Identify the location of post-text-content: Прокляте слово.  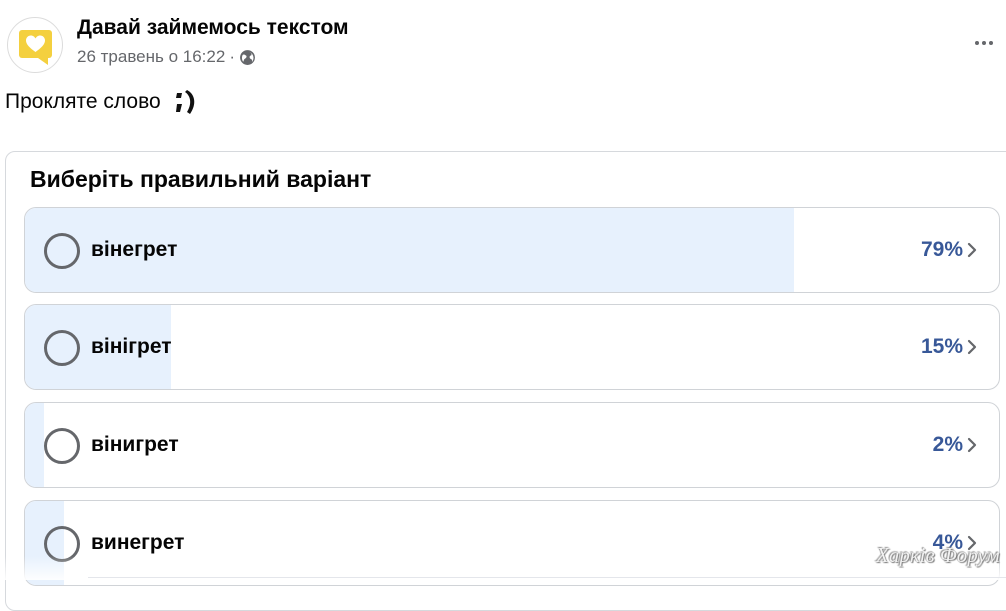
(83, 101).